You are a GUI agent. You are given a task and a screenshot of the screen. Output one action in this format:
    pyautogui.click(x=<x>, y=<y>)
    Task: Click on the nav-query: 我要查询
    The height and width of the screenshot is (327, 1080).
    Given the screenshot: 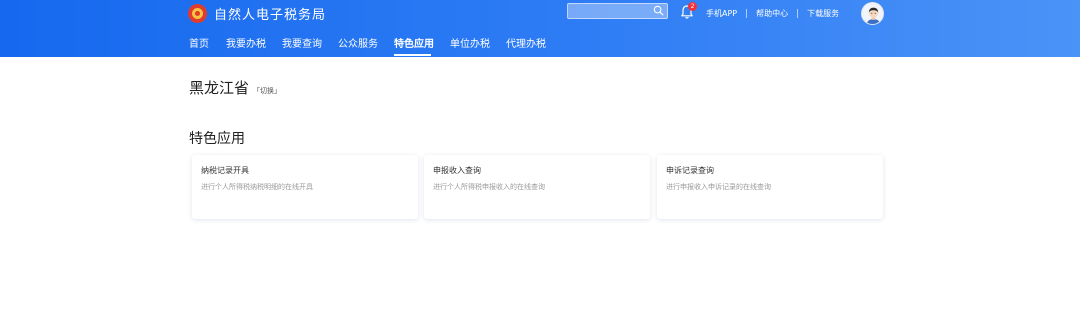 What is the action you would take?
    pyautogui.click(x=302, y=45)
    